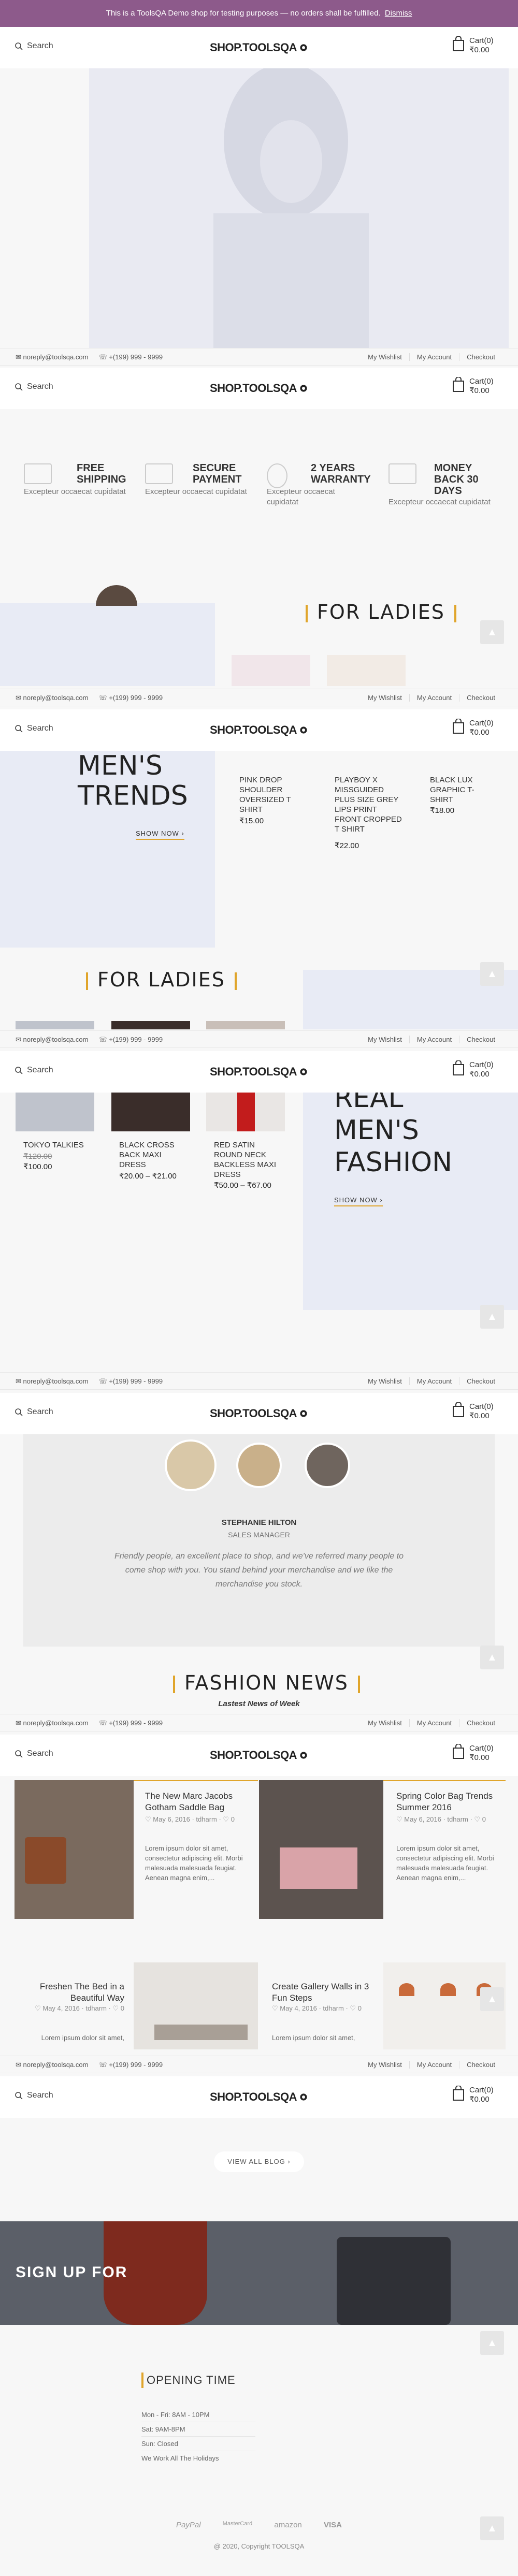 This screenshot has width=518, height=2576. What do you see at coordinates (259, 2525) in the screenshot?
I see `payment-logos: PayPal MasterCard amazon VISA` at bounding box center [259, 2525].